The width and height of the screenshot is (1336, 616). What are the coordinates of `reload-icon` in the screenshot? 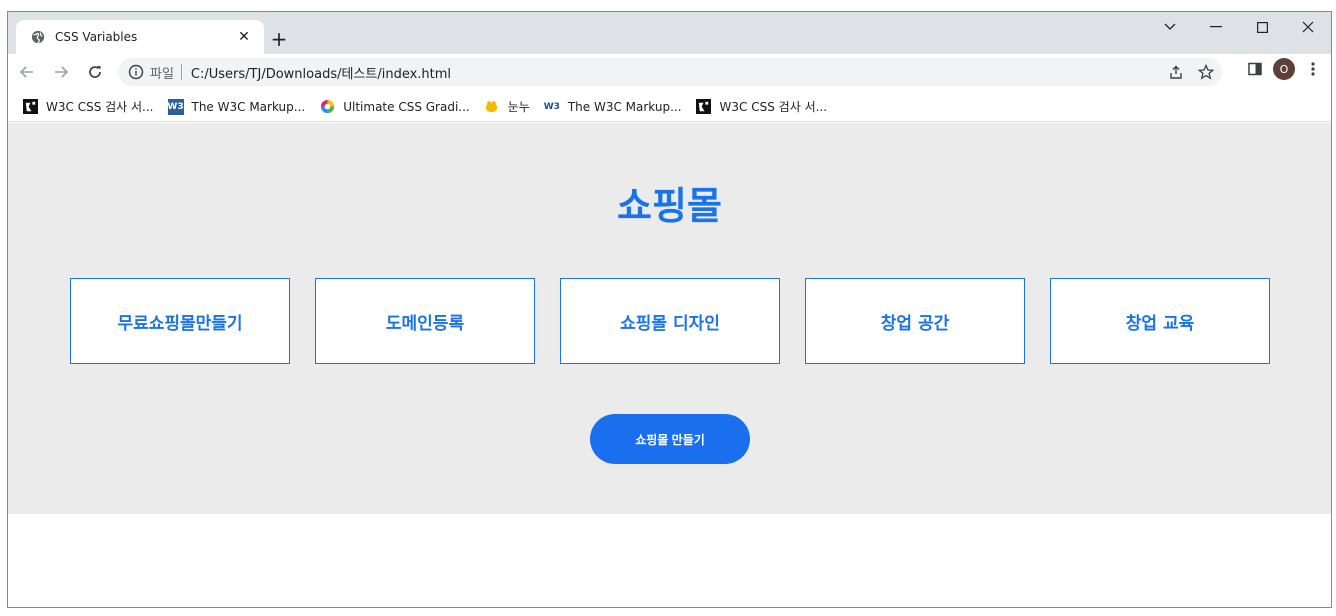 It's located at (95, 72).